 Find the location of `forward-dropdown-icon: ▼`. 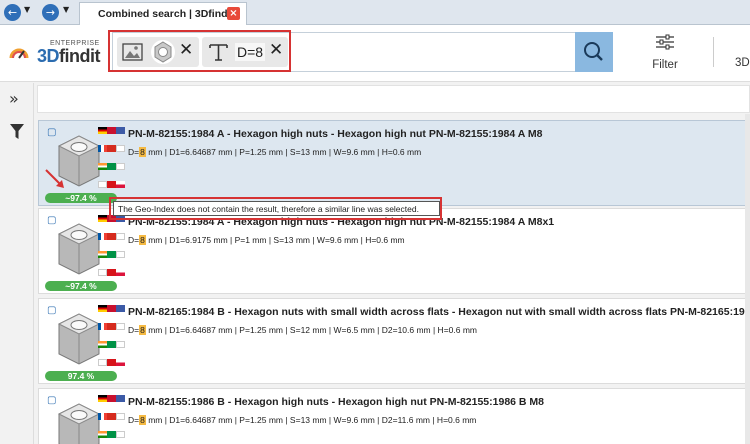

forward-dropdown-icon: ▼ is located at coordinates (66, 9).